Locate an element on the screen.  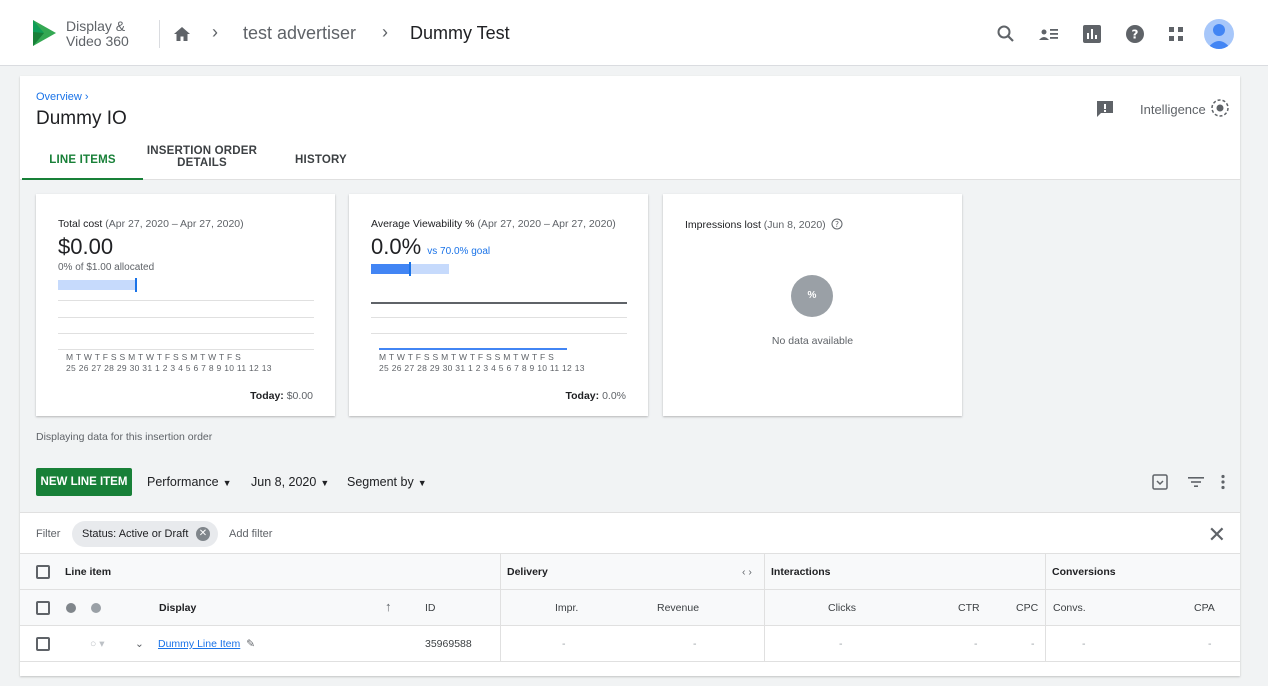
cell-revenue: - is located at coordinates (695, 644).